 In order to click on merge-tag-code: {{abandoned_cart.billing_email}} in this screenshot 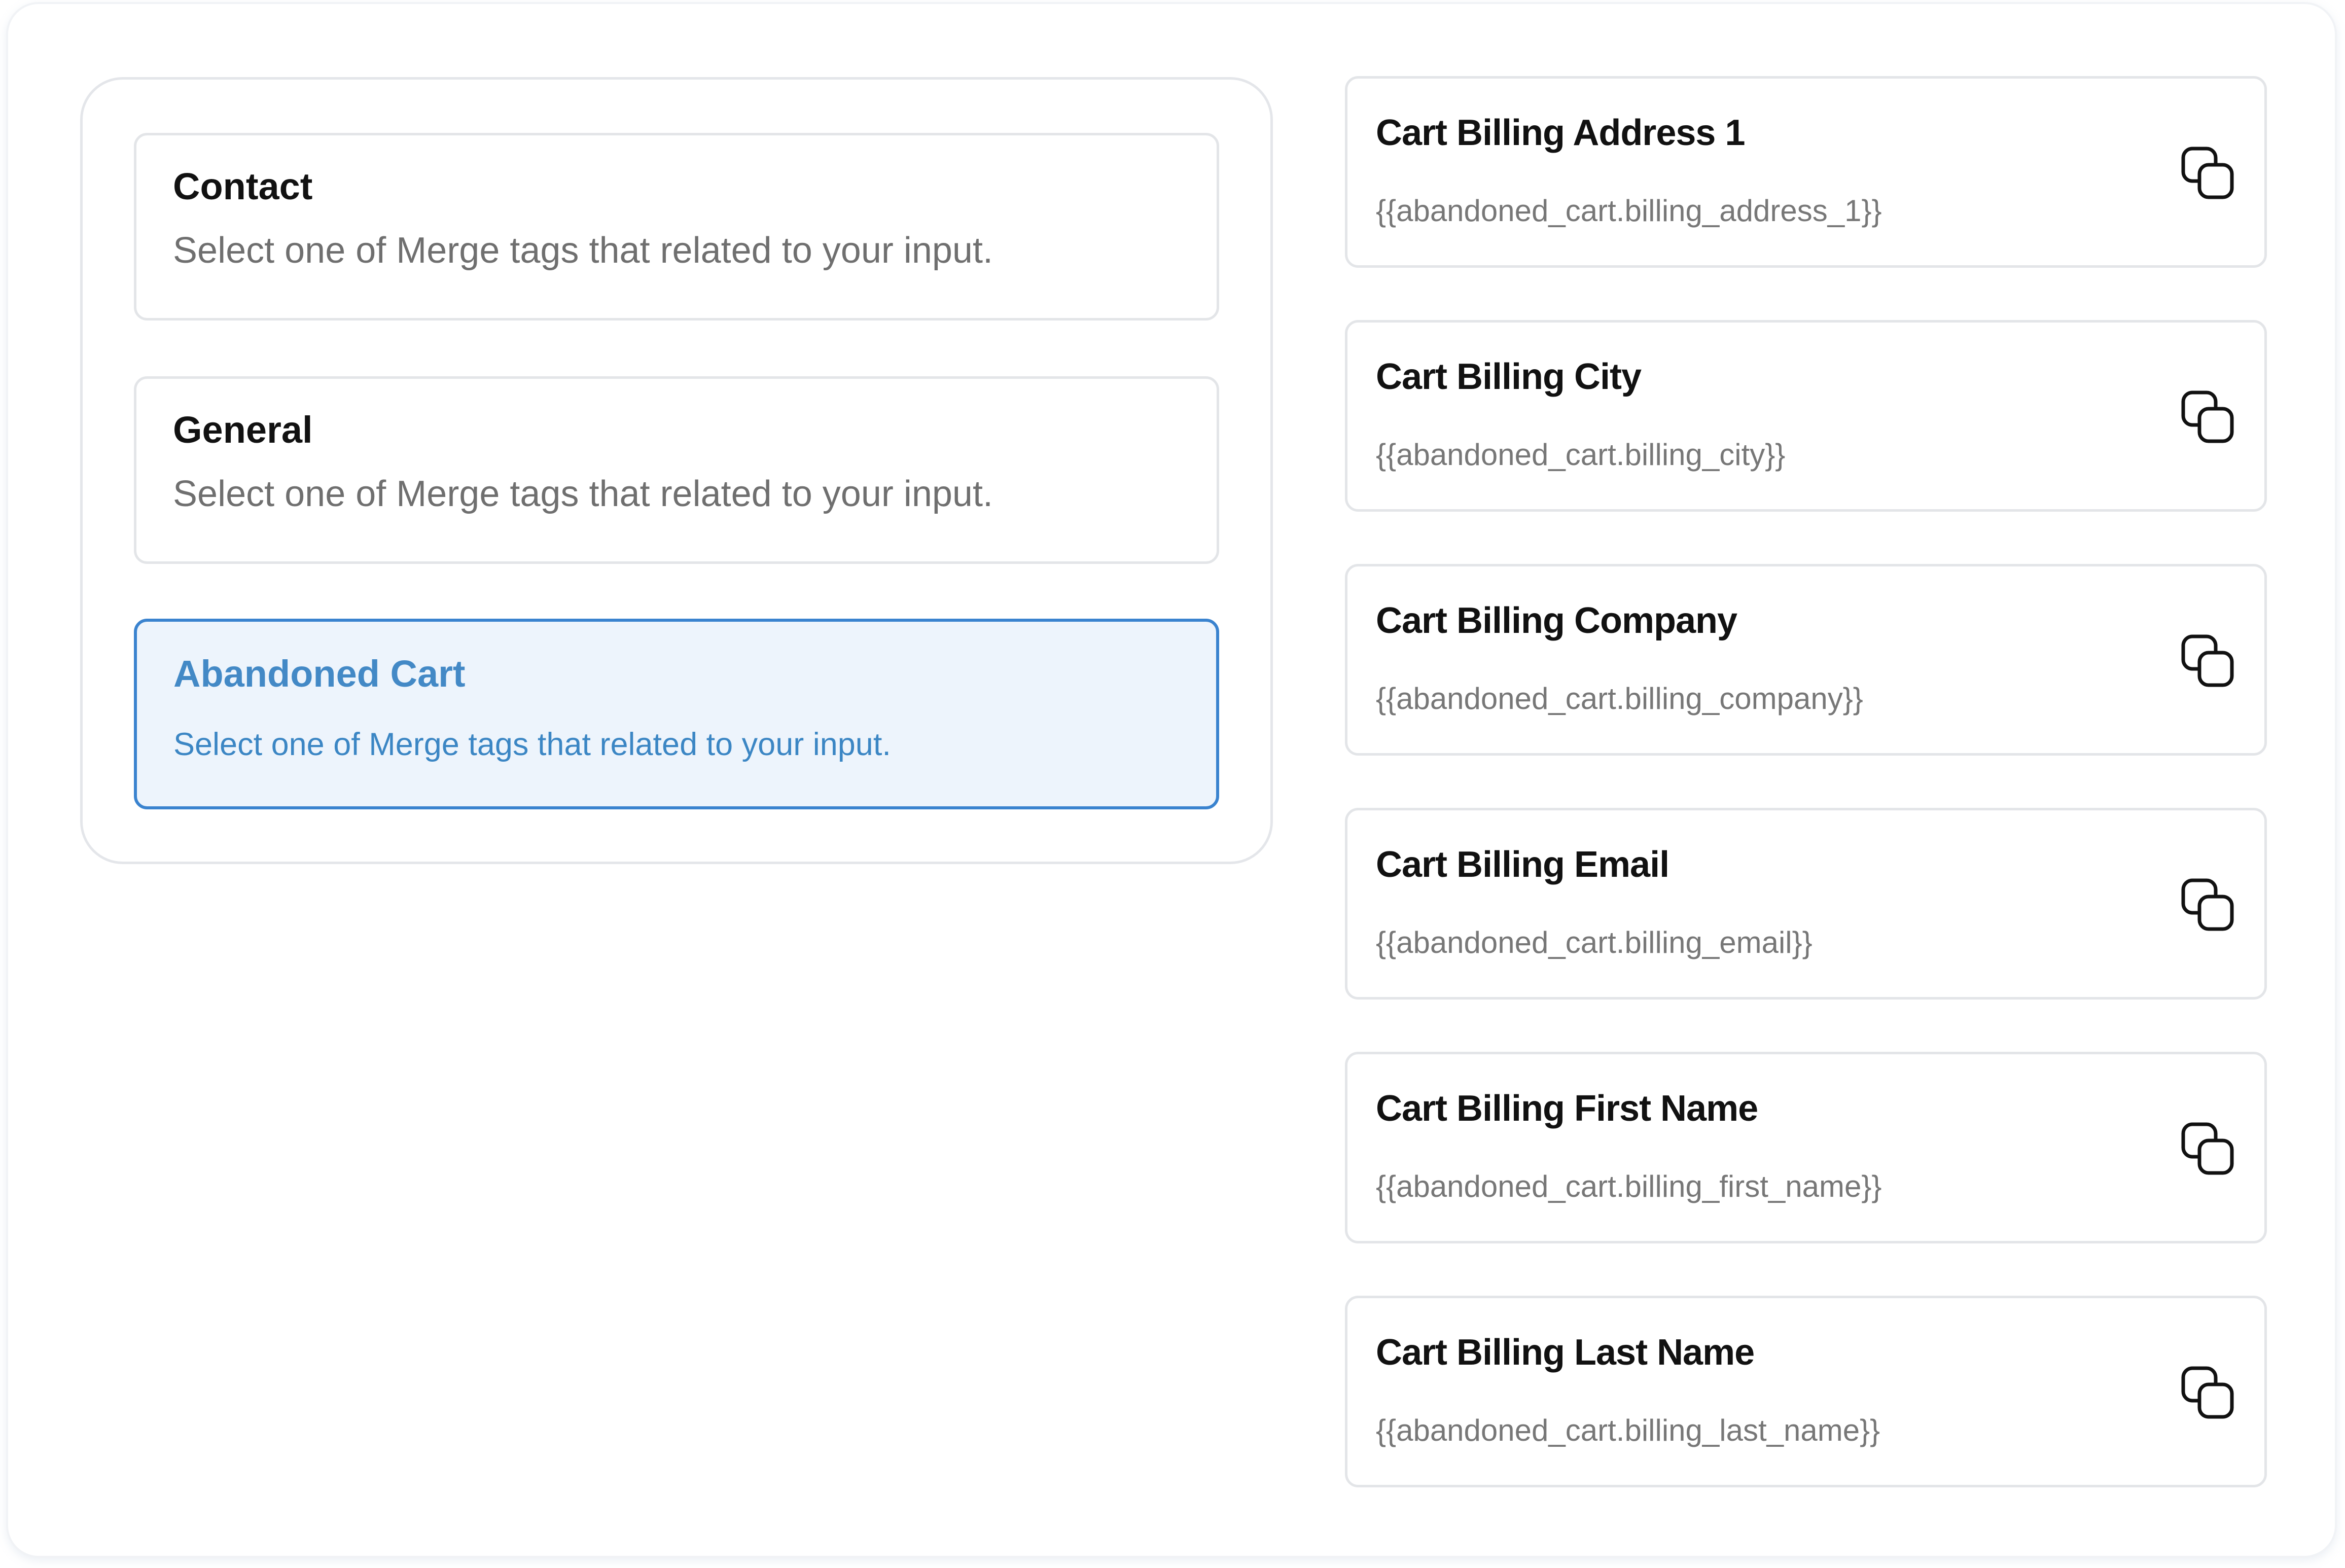, I will do `click(1595, 942)`.